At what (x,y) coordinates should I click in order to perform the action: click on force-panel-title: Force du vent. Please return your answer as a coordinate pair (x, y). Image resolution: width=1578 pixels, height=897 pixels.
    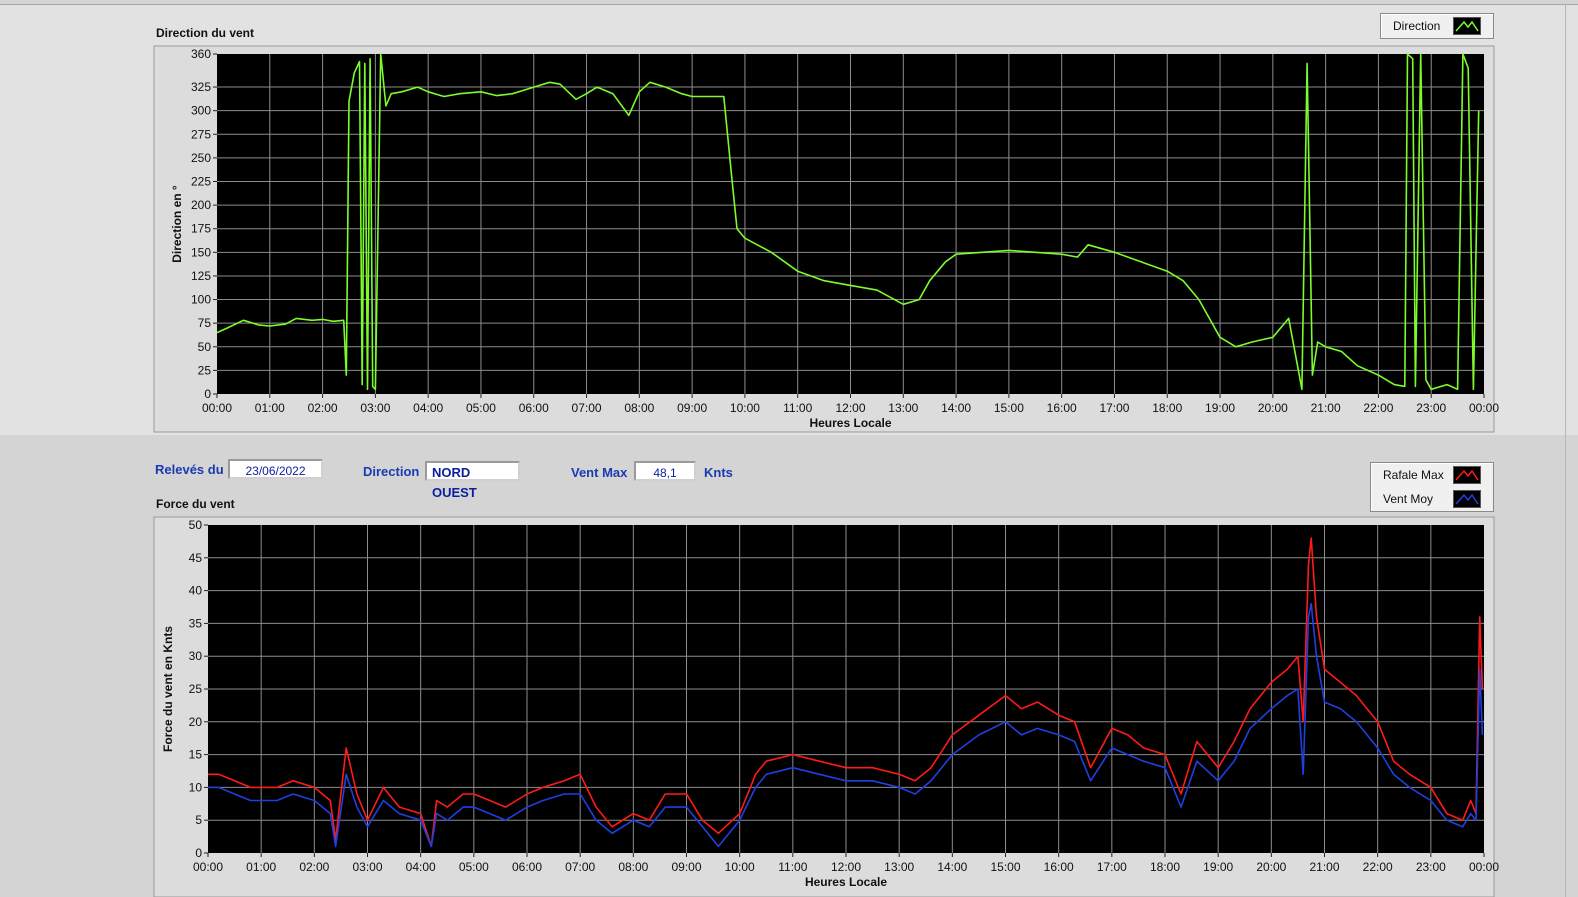
    Looking at the image, I should click on (195, 504).